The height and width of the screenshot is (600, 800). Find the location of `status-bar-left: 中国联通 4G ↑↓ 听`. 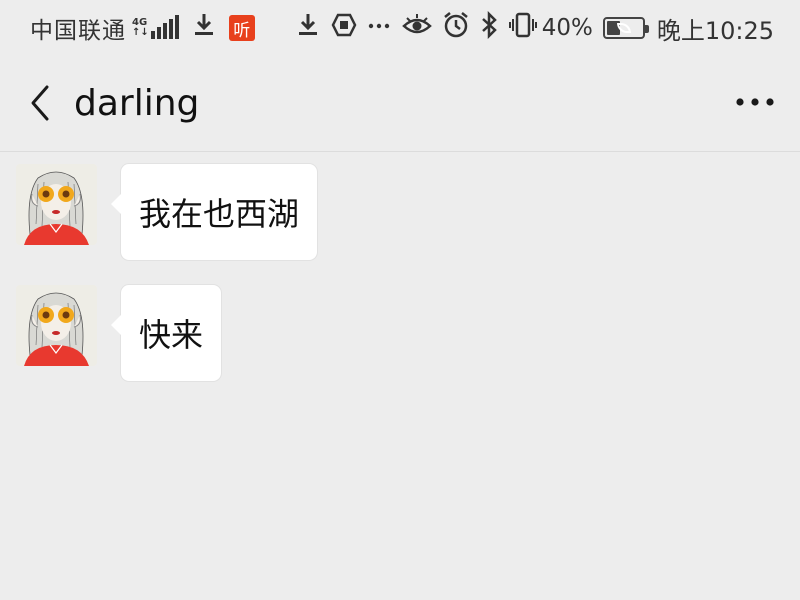

status-bar-left: 中国联通 4G ↑↓ 听 is located at coordinates (210, 28).